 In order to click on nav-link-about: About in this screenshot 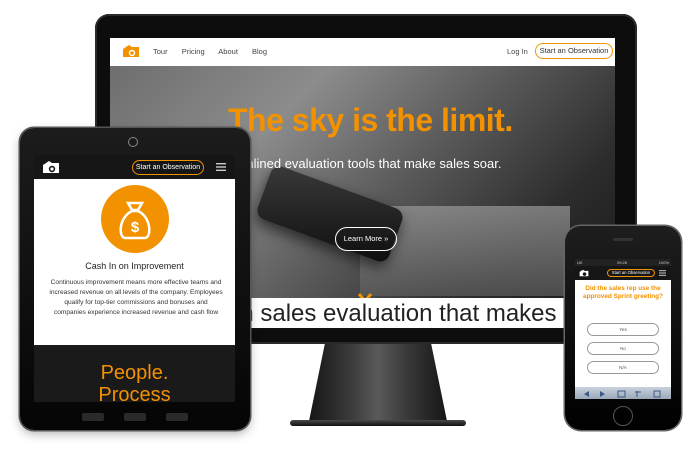, I will do `click(228, 51)`.